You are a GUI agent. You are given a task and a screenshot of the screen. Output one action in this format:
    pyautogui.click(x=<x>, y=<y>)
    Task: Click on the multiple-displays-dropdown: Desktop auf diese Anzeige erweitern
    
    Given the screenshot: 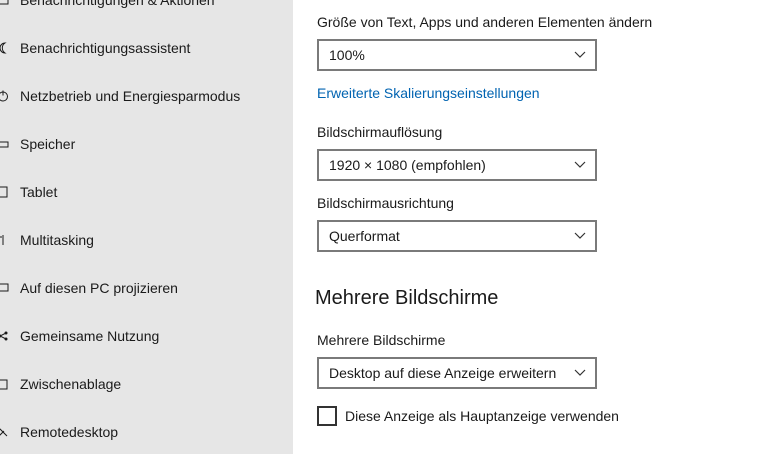 What is the action you would take?
    pyautogui.click(x=457, y=373)
    